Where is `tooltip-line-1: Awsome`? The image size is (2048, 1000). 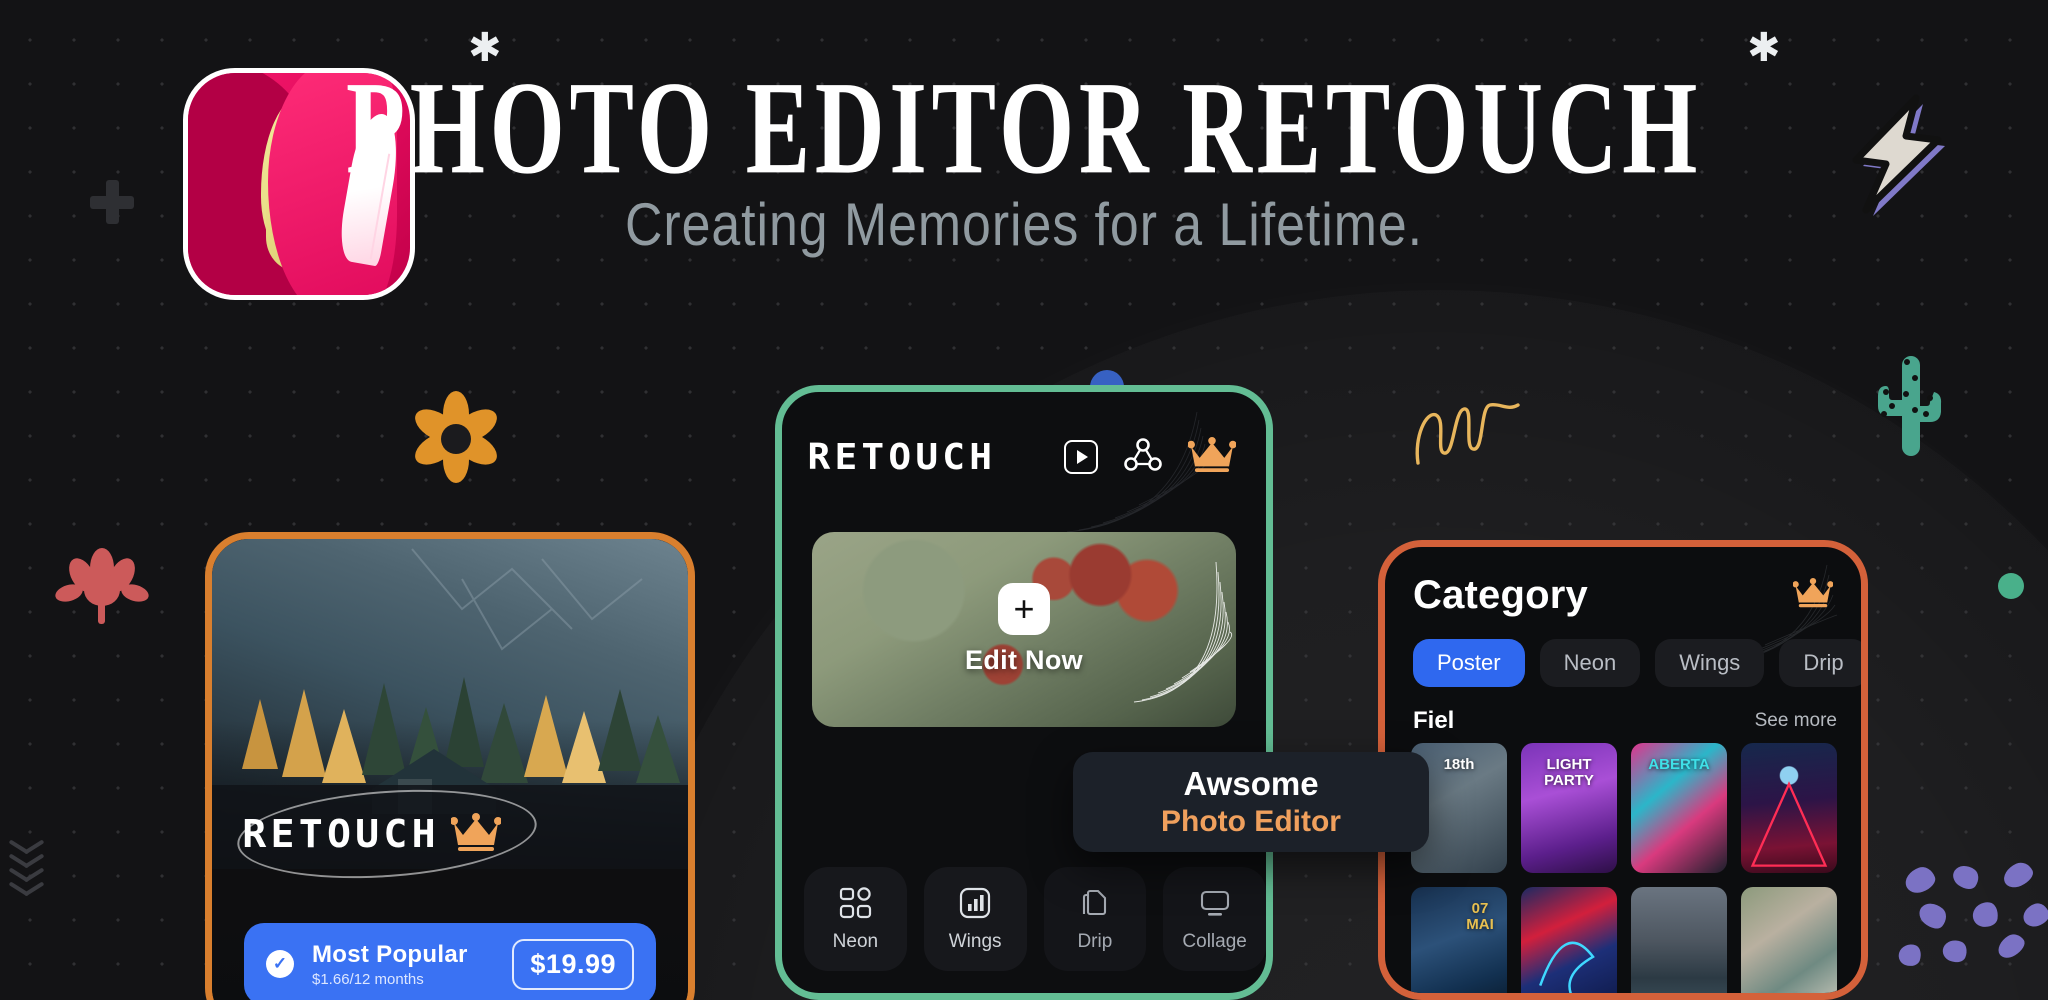
tooltip-line-1: Awsome is located at coordinates (1251, 783).